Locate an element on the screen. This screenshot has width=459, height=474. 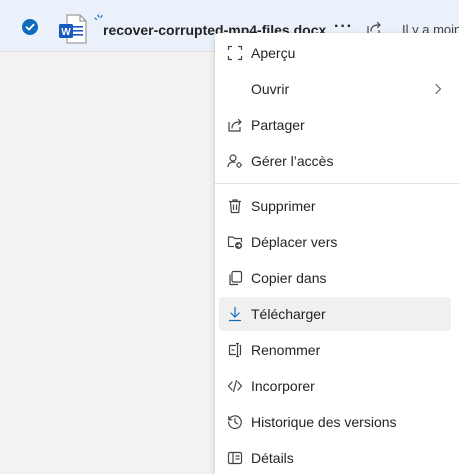
download-icon is located at coordinates (235, 314).